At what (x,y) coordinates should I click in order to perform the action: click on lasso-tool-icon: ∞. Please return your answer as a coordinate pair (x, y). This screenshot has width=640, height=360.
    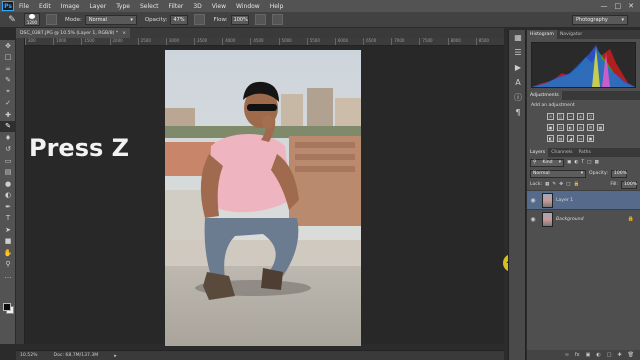
    Looking at the image, I should click on (8, 69).